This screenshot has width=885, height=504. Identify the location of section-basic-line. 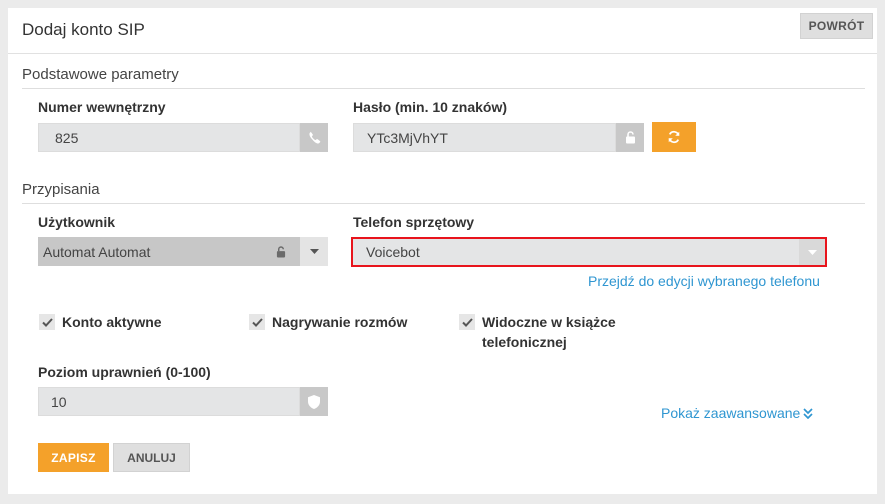
(443, 88).